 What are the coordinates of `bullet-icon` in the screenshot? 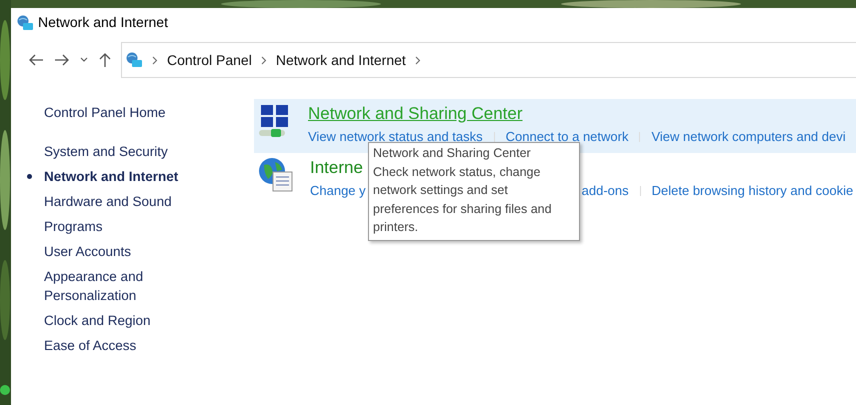 It's located at (29, 176).